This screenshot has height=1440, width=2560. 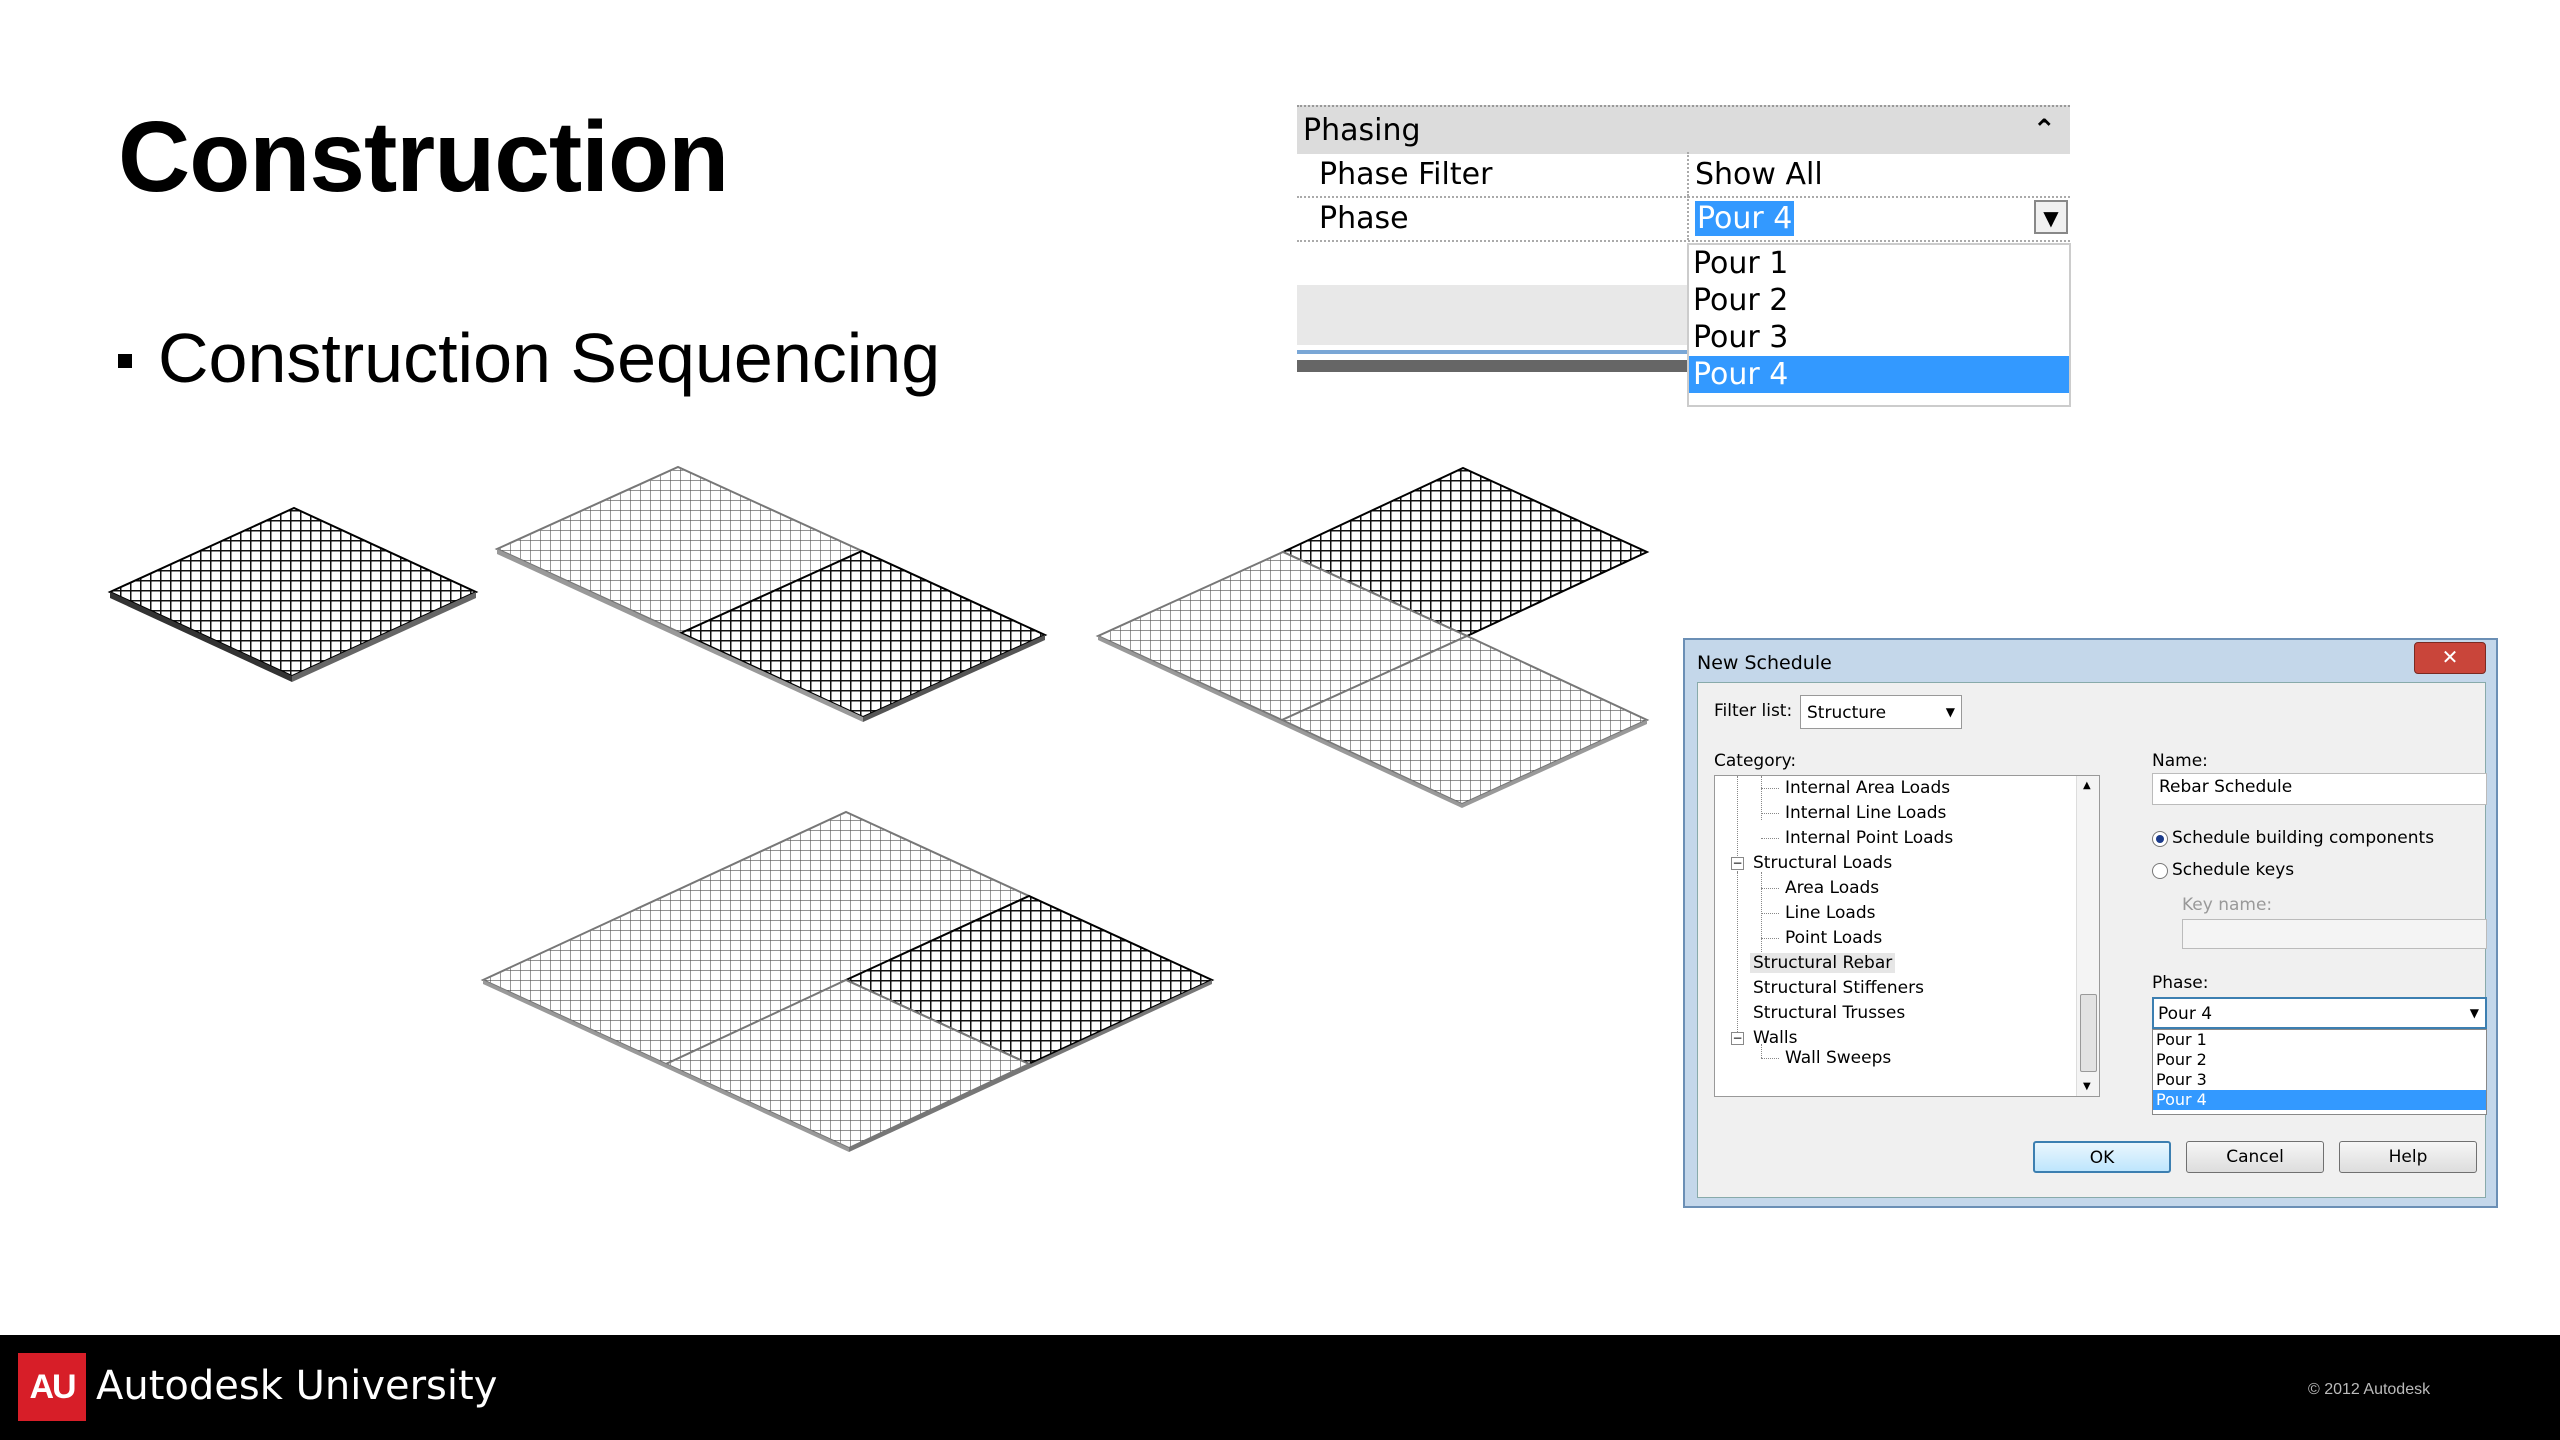 What do you see at coordinates (2334, 934) in the screenshot?
I see `key-name-field` at bounding box center [2334, 934].